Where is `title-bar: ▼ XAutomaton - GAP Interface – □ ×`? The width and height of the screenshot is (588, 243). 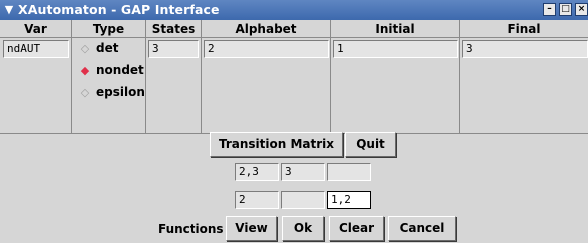
title-bar: ▼ XAutomaton - GAP Interface – □ × is located at coordinates (294, 10).